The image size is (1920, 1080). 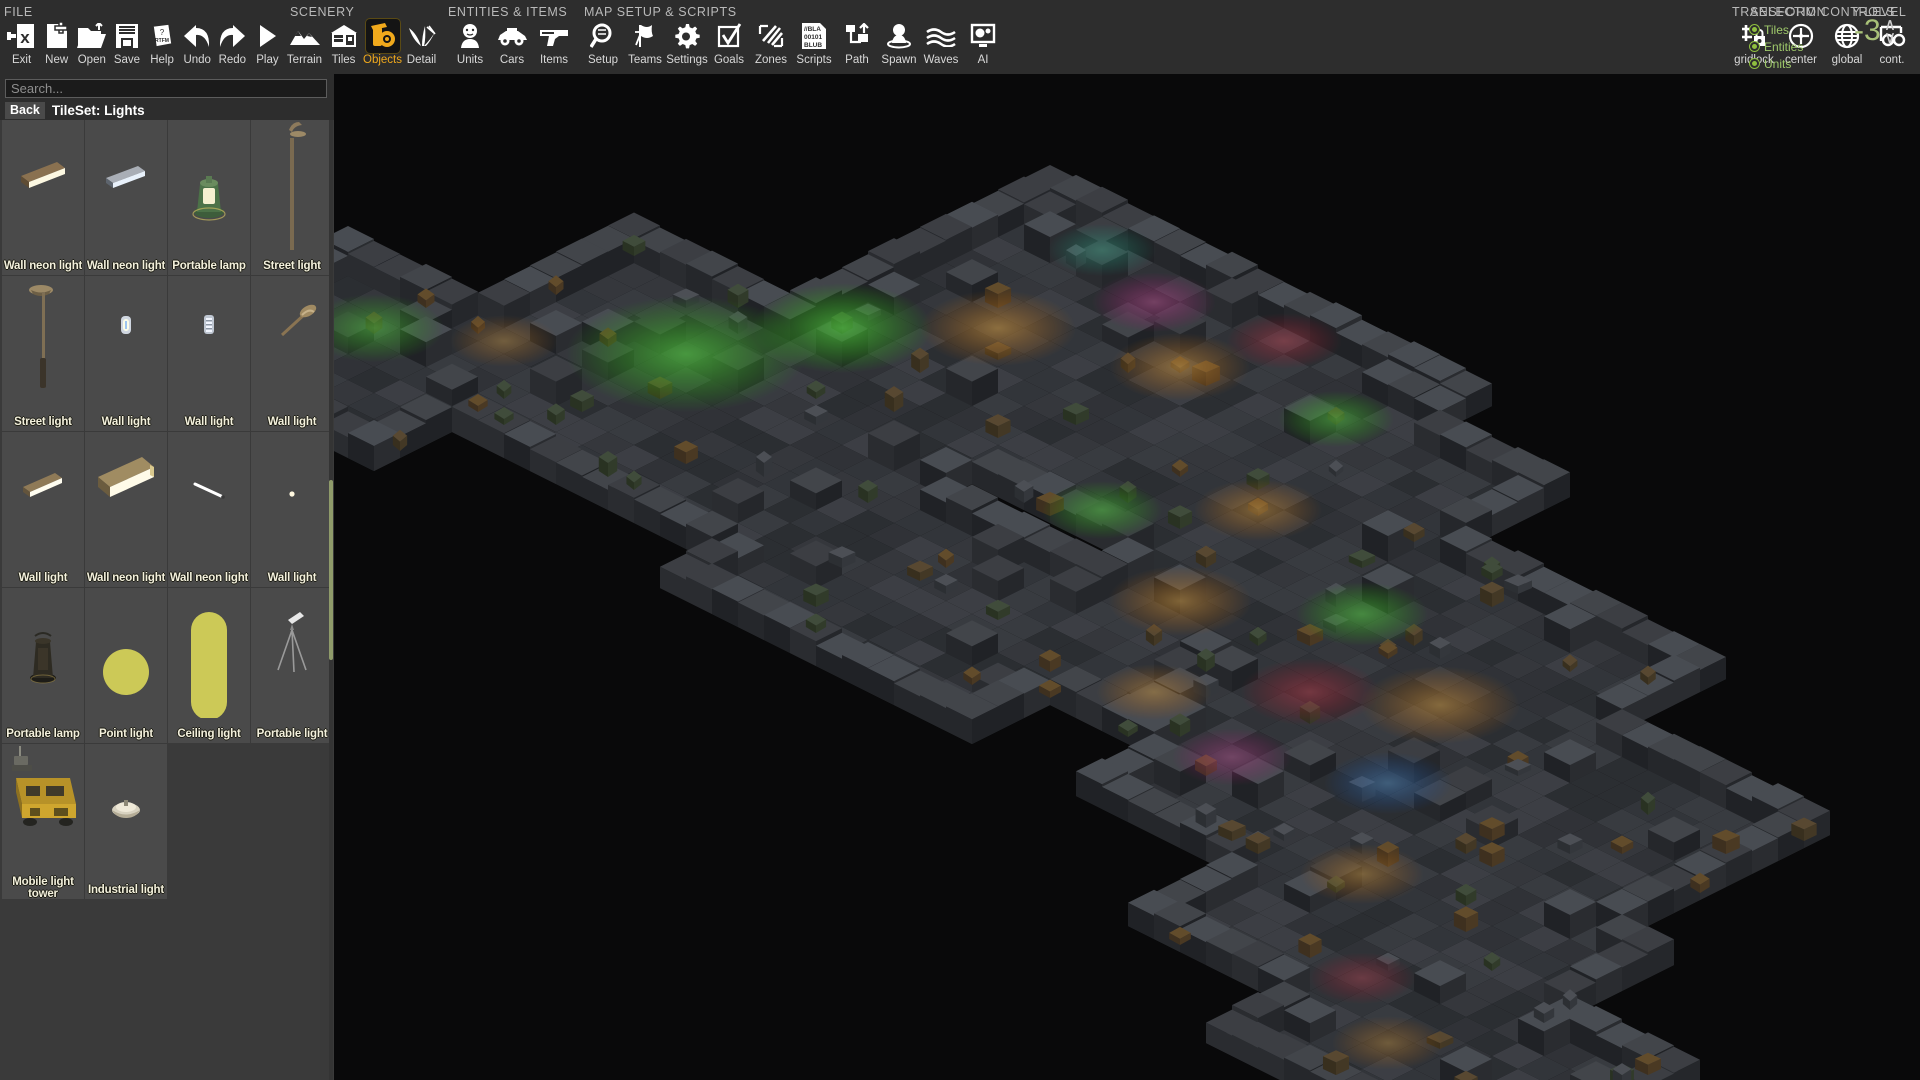 What do you see at coordinates (1890, 37) in the screenshot?
I see `ylevel-down-button: ∨` at bounding box center [1890, 37].